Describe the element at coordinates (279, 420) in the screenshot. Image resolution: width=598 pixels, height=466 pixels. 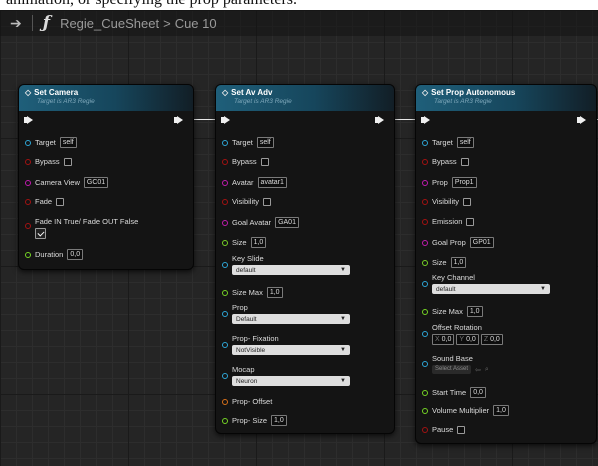
I see `prop-size-value: 1,0` at that location.